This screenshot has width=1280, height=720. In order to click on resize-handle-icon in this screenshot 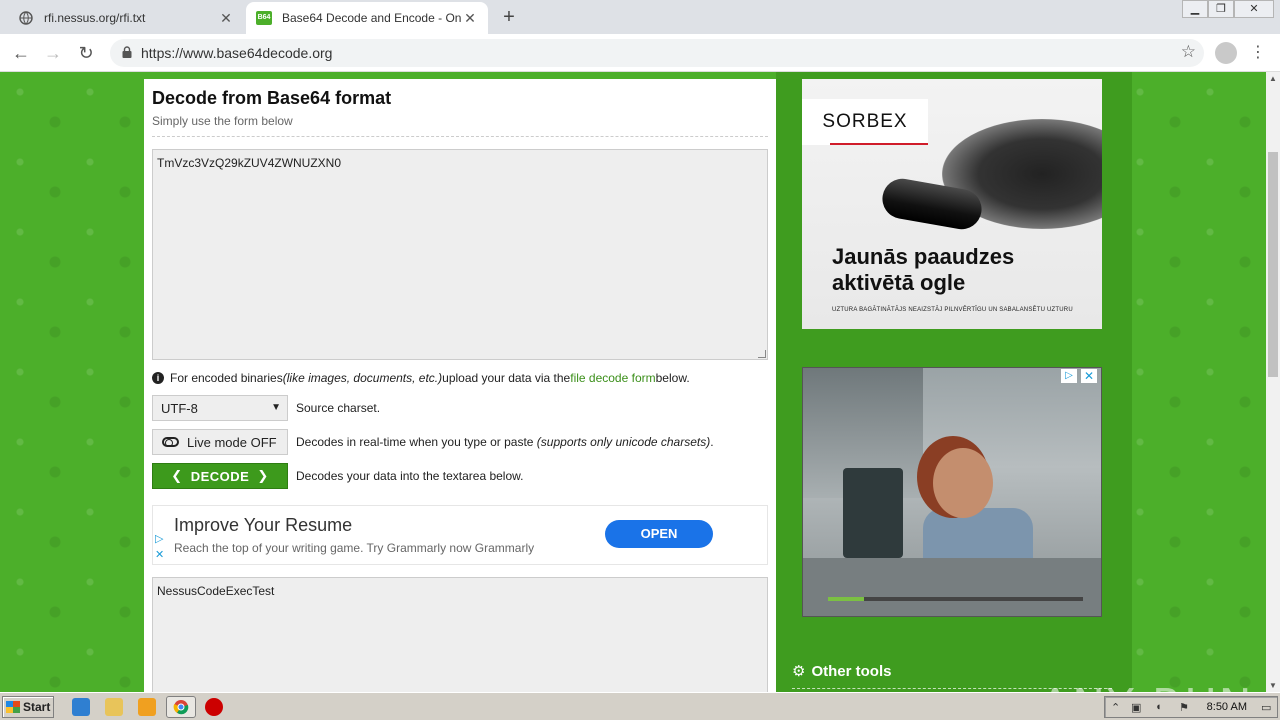, I will do `click(762, 354)`.